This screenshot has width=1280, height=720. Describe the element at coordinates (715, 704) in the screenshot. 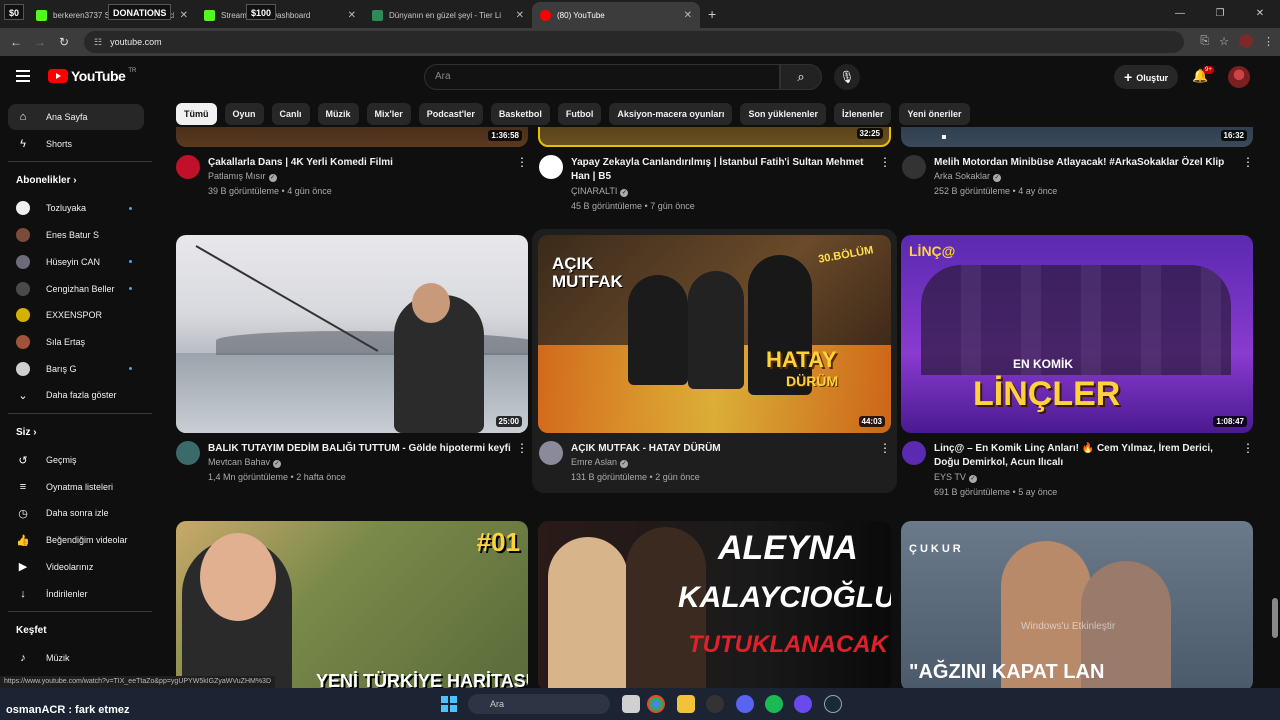

I see `obs-icon` at that location.